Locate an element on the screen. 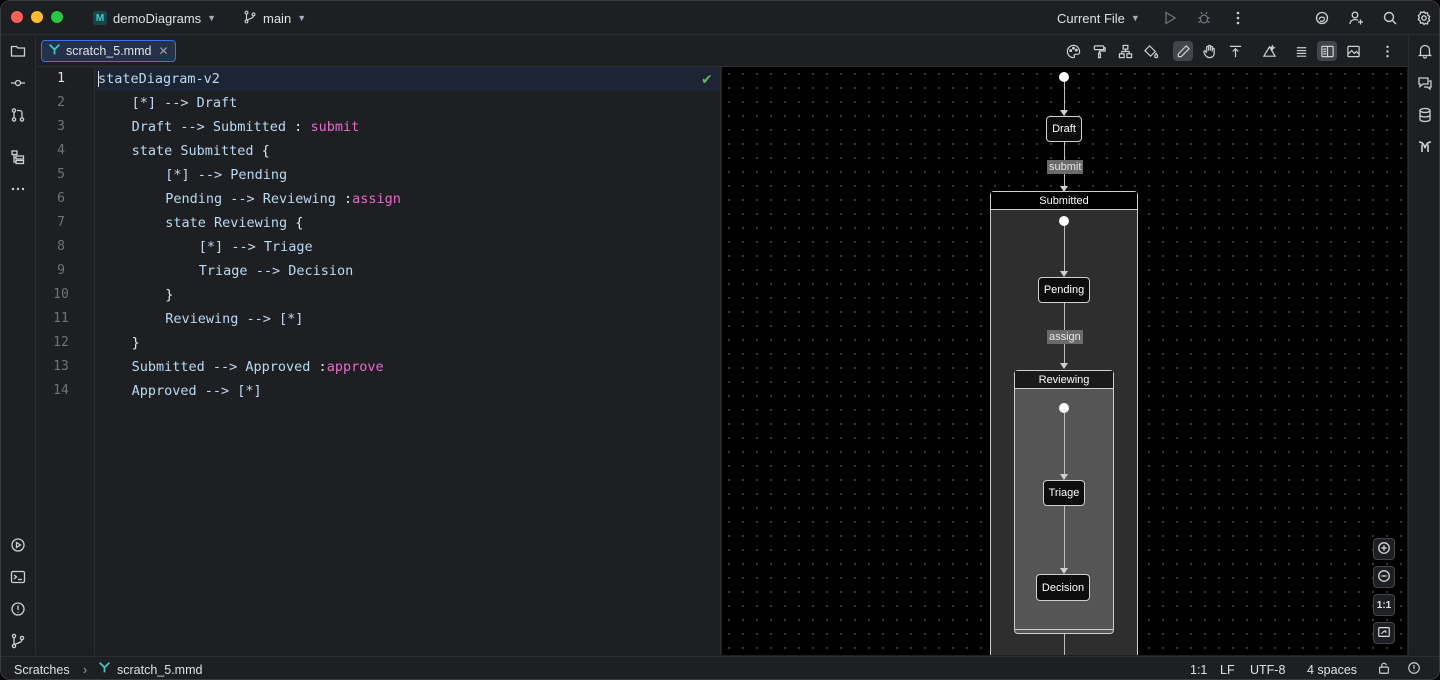 The height and width of the screenshot is (680, 1440). code-line: Draft --> Submitted : submit is located at coordinates (246, 127).